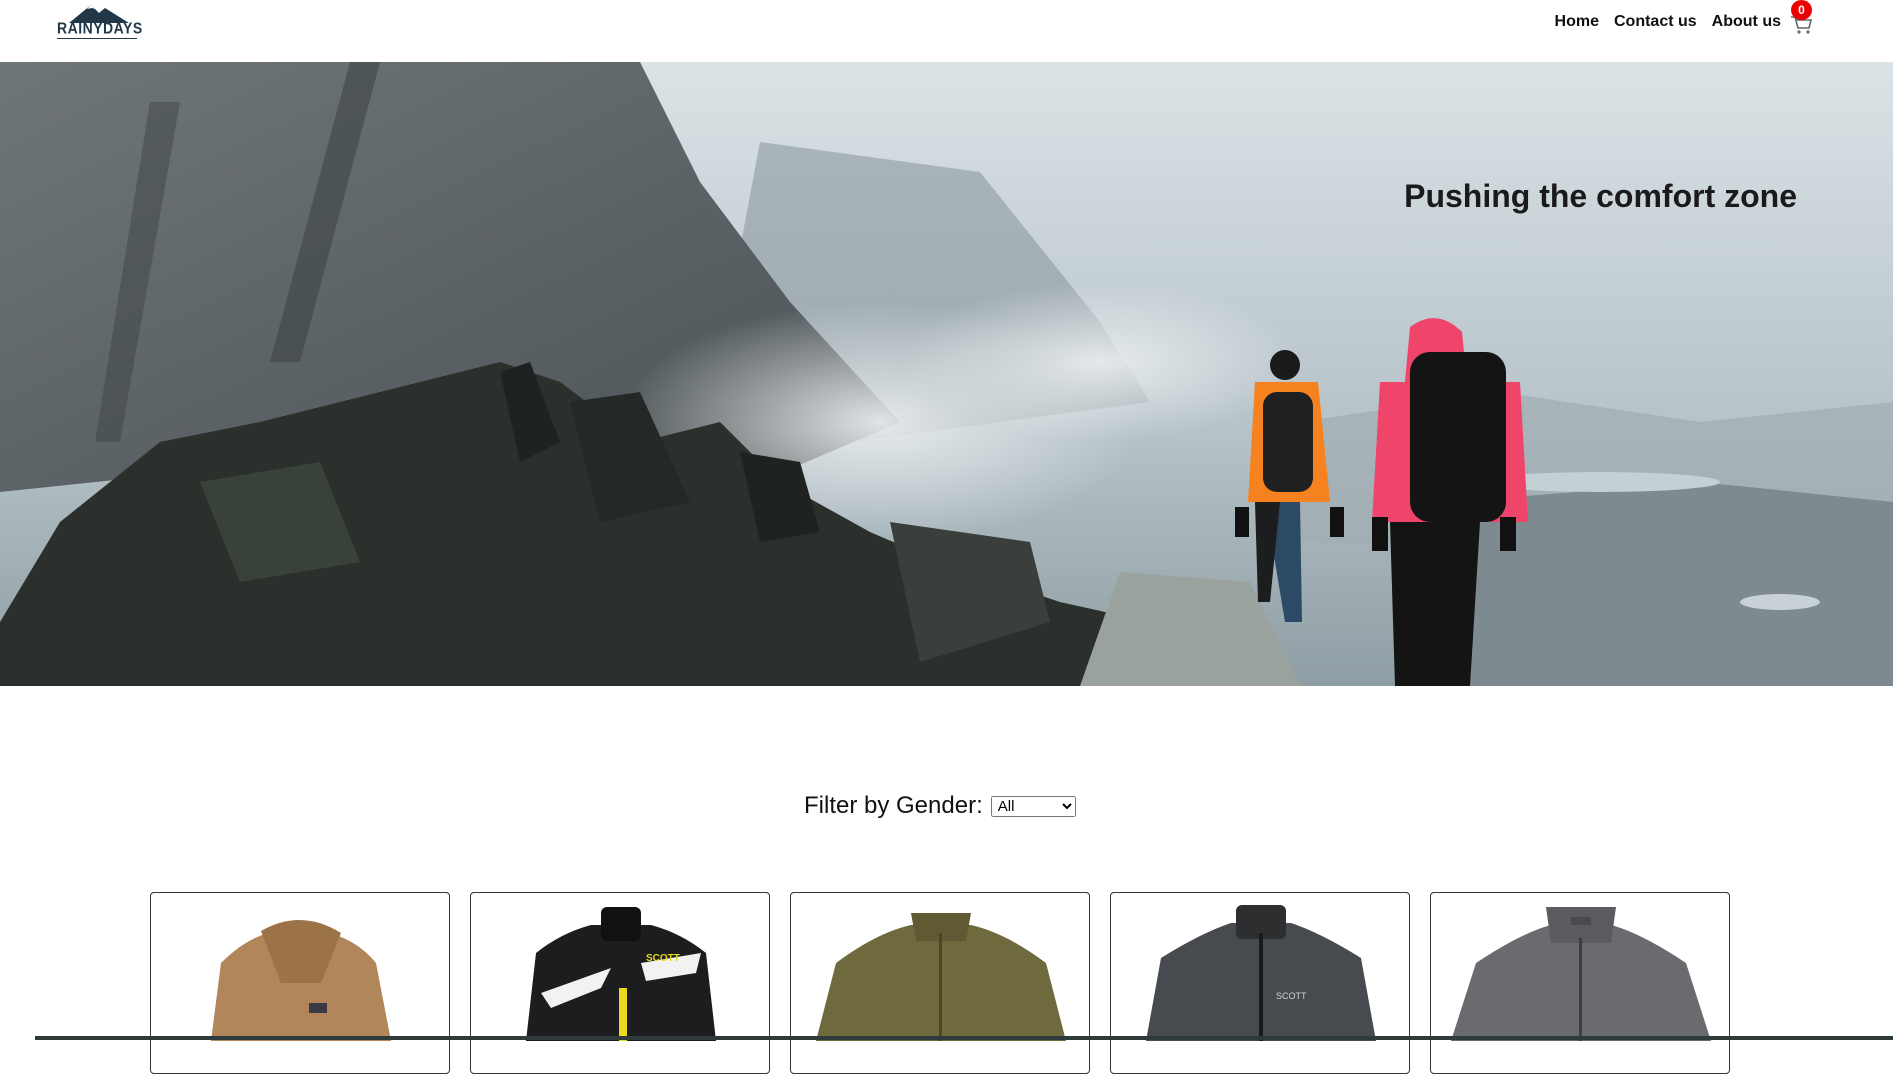 The height and width of the screenshot is (1074, 1893). I want to click on hero-title: Pushing the comfort zone, so click(1600, 196).